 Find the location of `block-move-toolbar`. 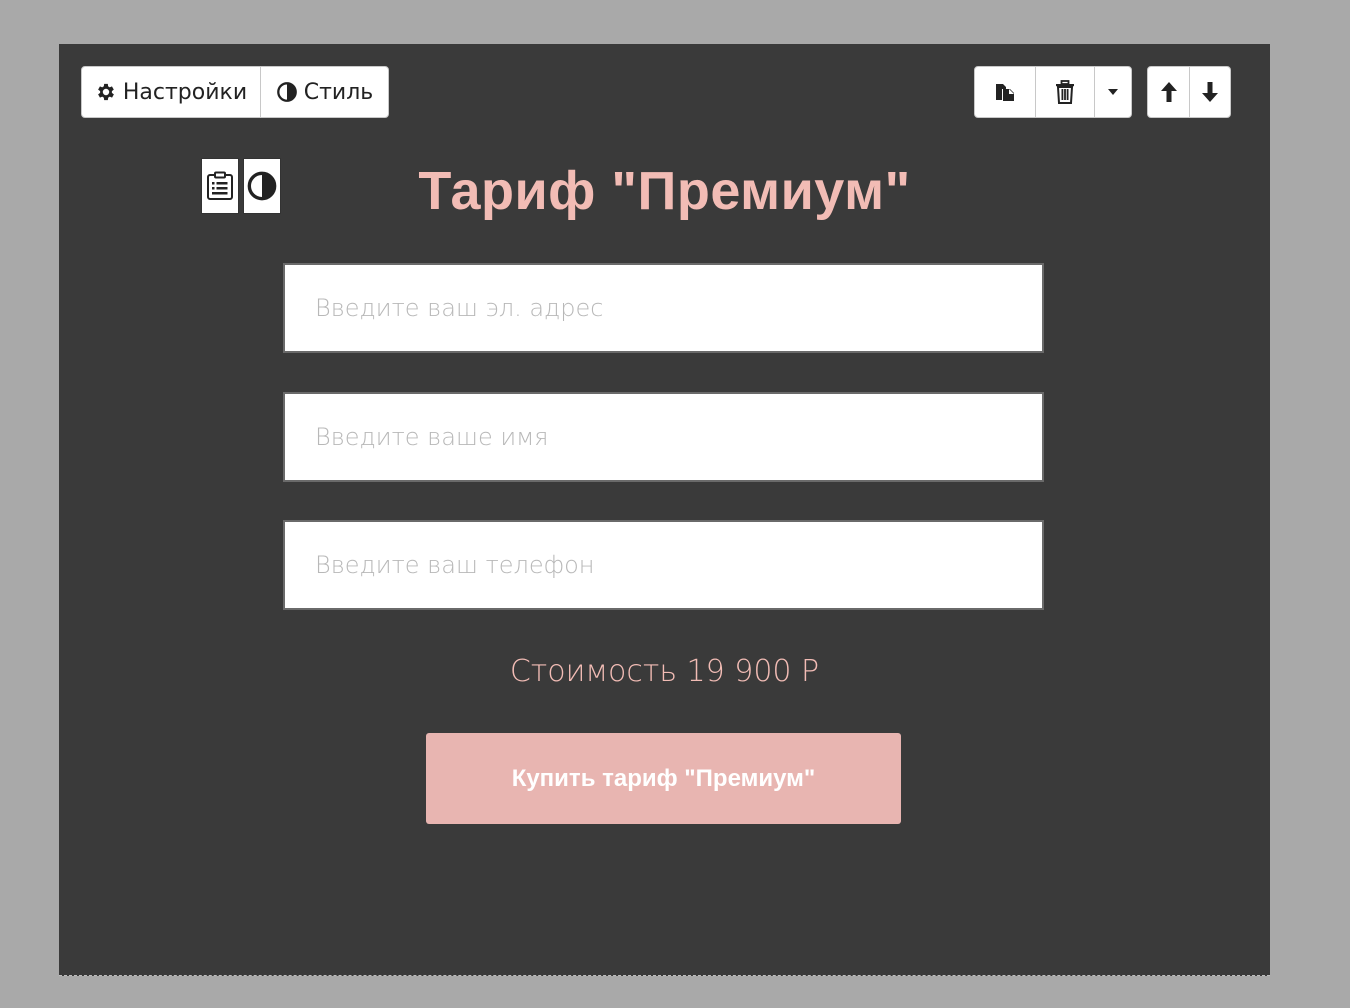

block-move-toolbar is located at coordinates (1189, 92).